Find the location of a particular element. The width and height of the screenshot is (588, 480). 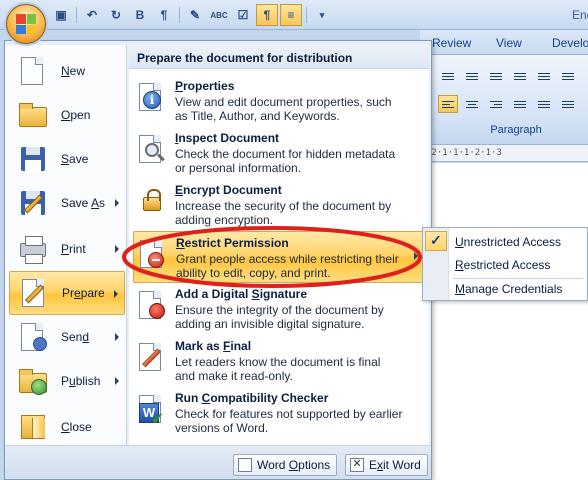

exit-word-button: ✕ Exit Word is located at coordinates (386, 465).